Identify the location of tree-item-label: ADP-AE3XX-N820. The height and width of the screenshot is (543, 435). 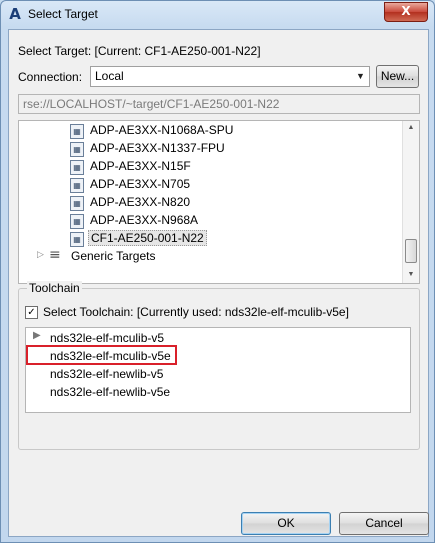
(140, 202).